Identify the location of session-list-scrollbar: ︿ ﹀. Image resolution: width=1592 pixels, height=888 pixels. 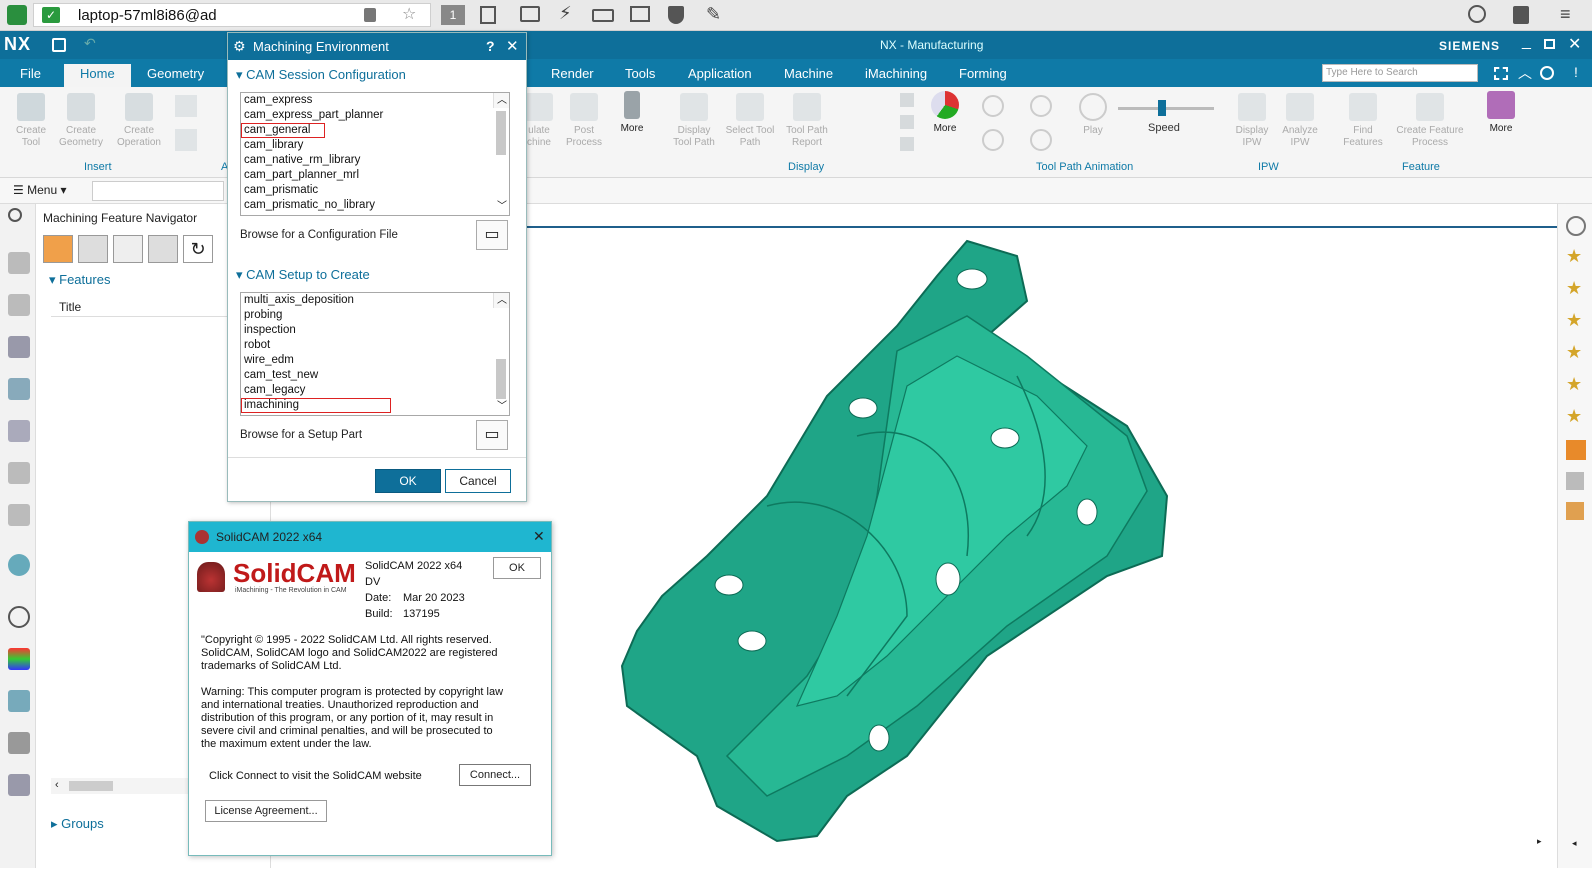
(501, 152).